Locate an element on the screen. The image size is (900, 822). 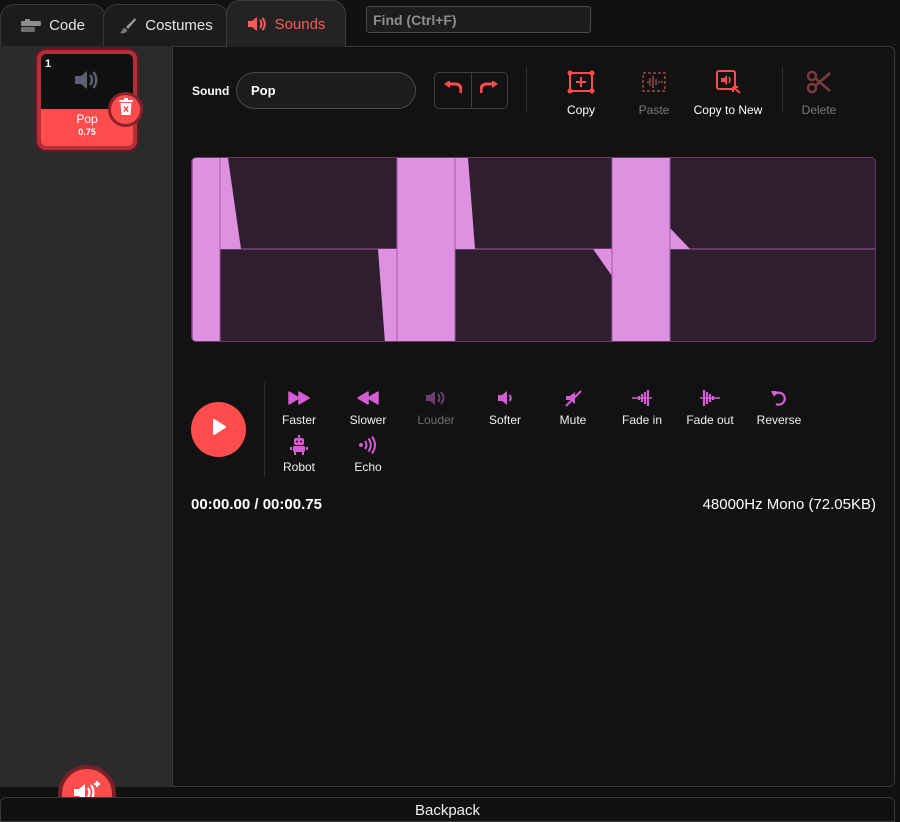
sound-name-label: Sound is located at coordinates (211, 91).